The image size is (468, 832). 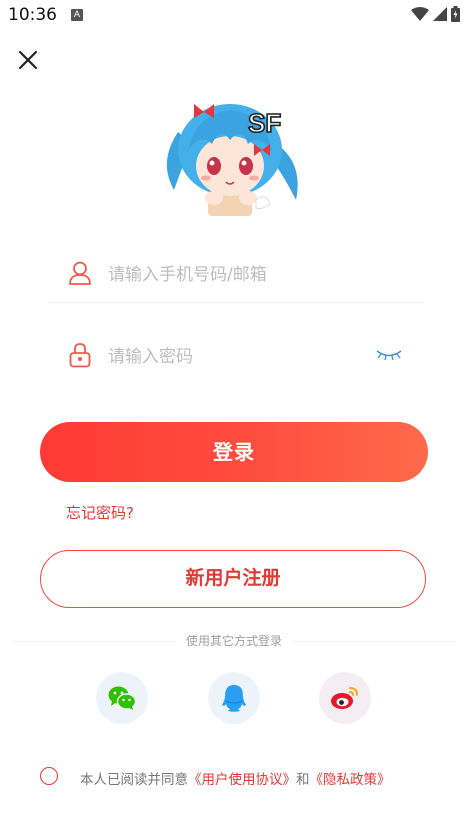 What do you see at coordinates (150, 354) in the screenshot?
I see `password-input: 请输入密码` at bounding box center [150, 354].